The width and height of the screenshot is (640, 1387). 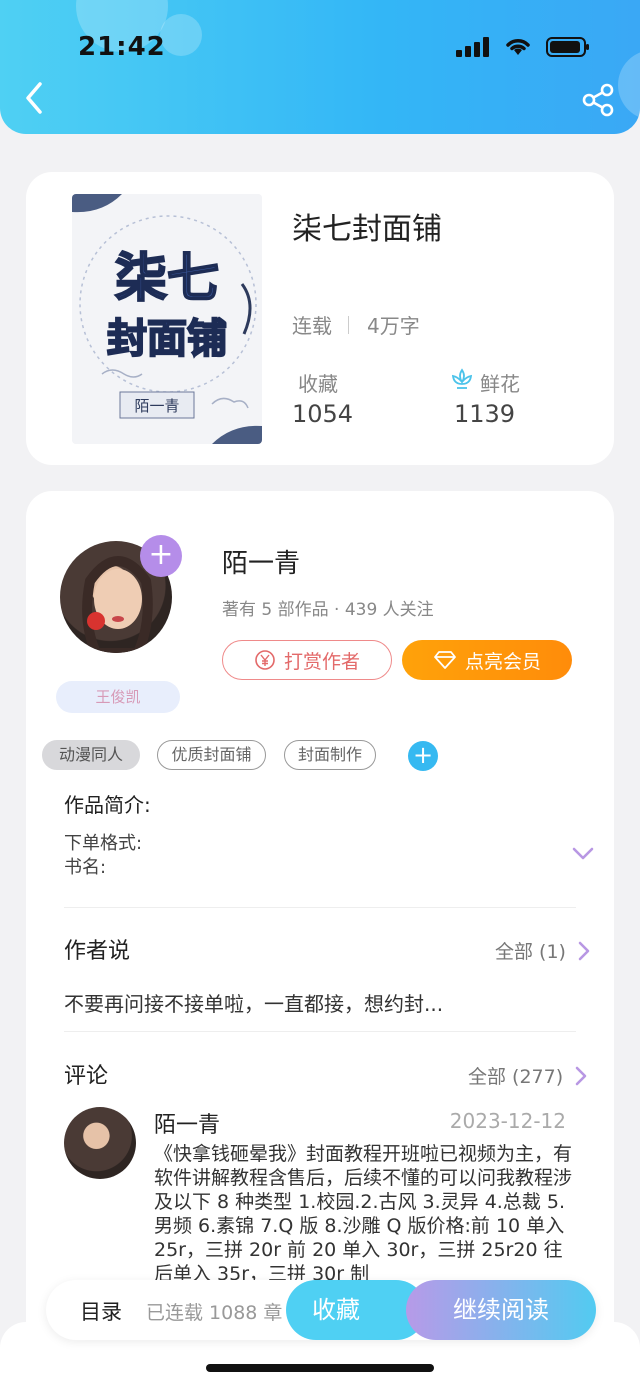 I want to click on author-say-all-label: 全部 (1), so click(x=530, y=952).